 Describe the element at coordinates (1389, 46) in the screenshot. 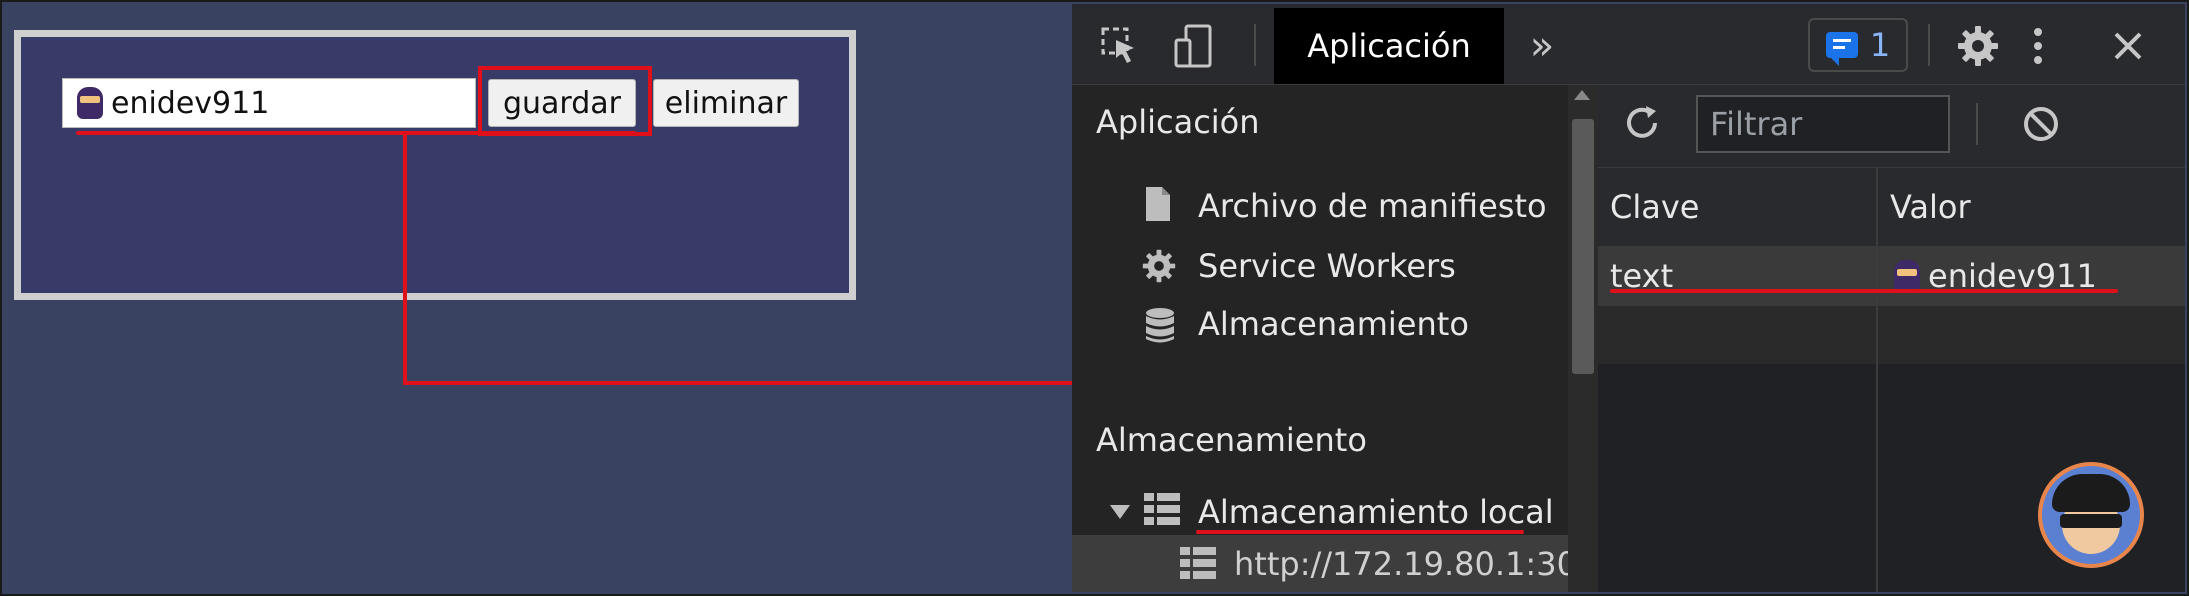

I see `tab-application: Aplicación` at that location.